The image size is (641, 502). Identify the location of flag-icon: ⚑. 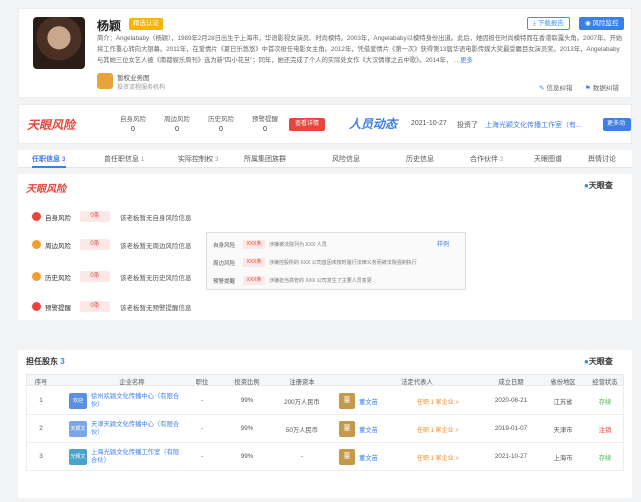
(588, 88).